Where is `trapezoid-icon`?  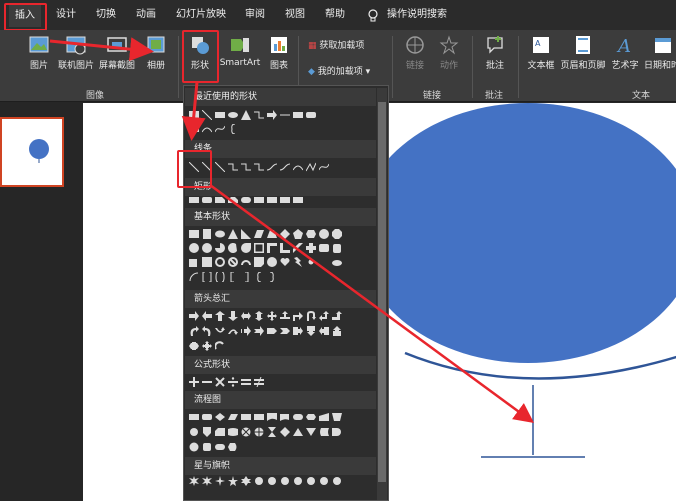 trapezoid-icon is located at coordinates (272, 234).